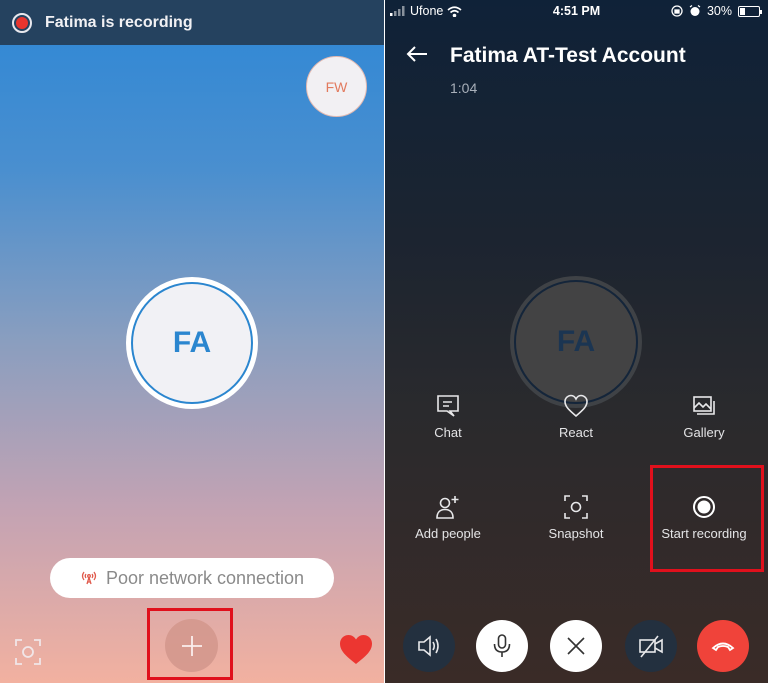 This screenshot has height=683, width=768. I want to click on back-button, so click(417, 54).